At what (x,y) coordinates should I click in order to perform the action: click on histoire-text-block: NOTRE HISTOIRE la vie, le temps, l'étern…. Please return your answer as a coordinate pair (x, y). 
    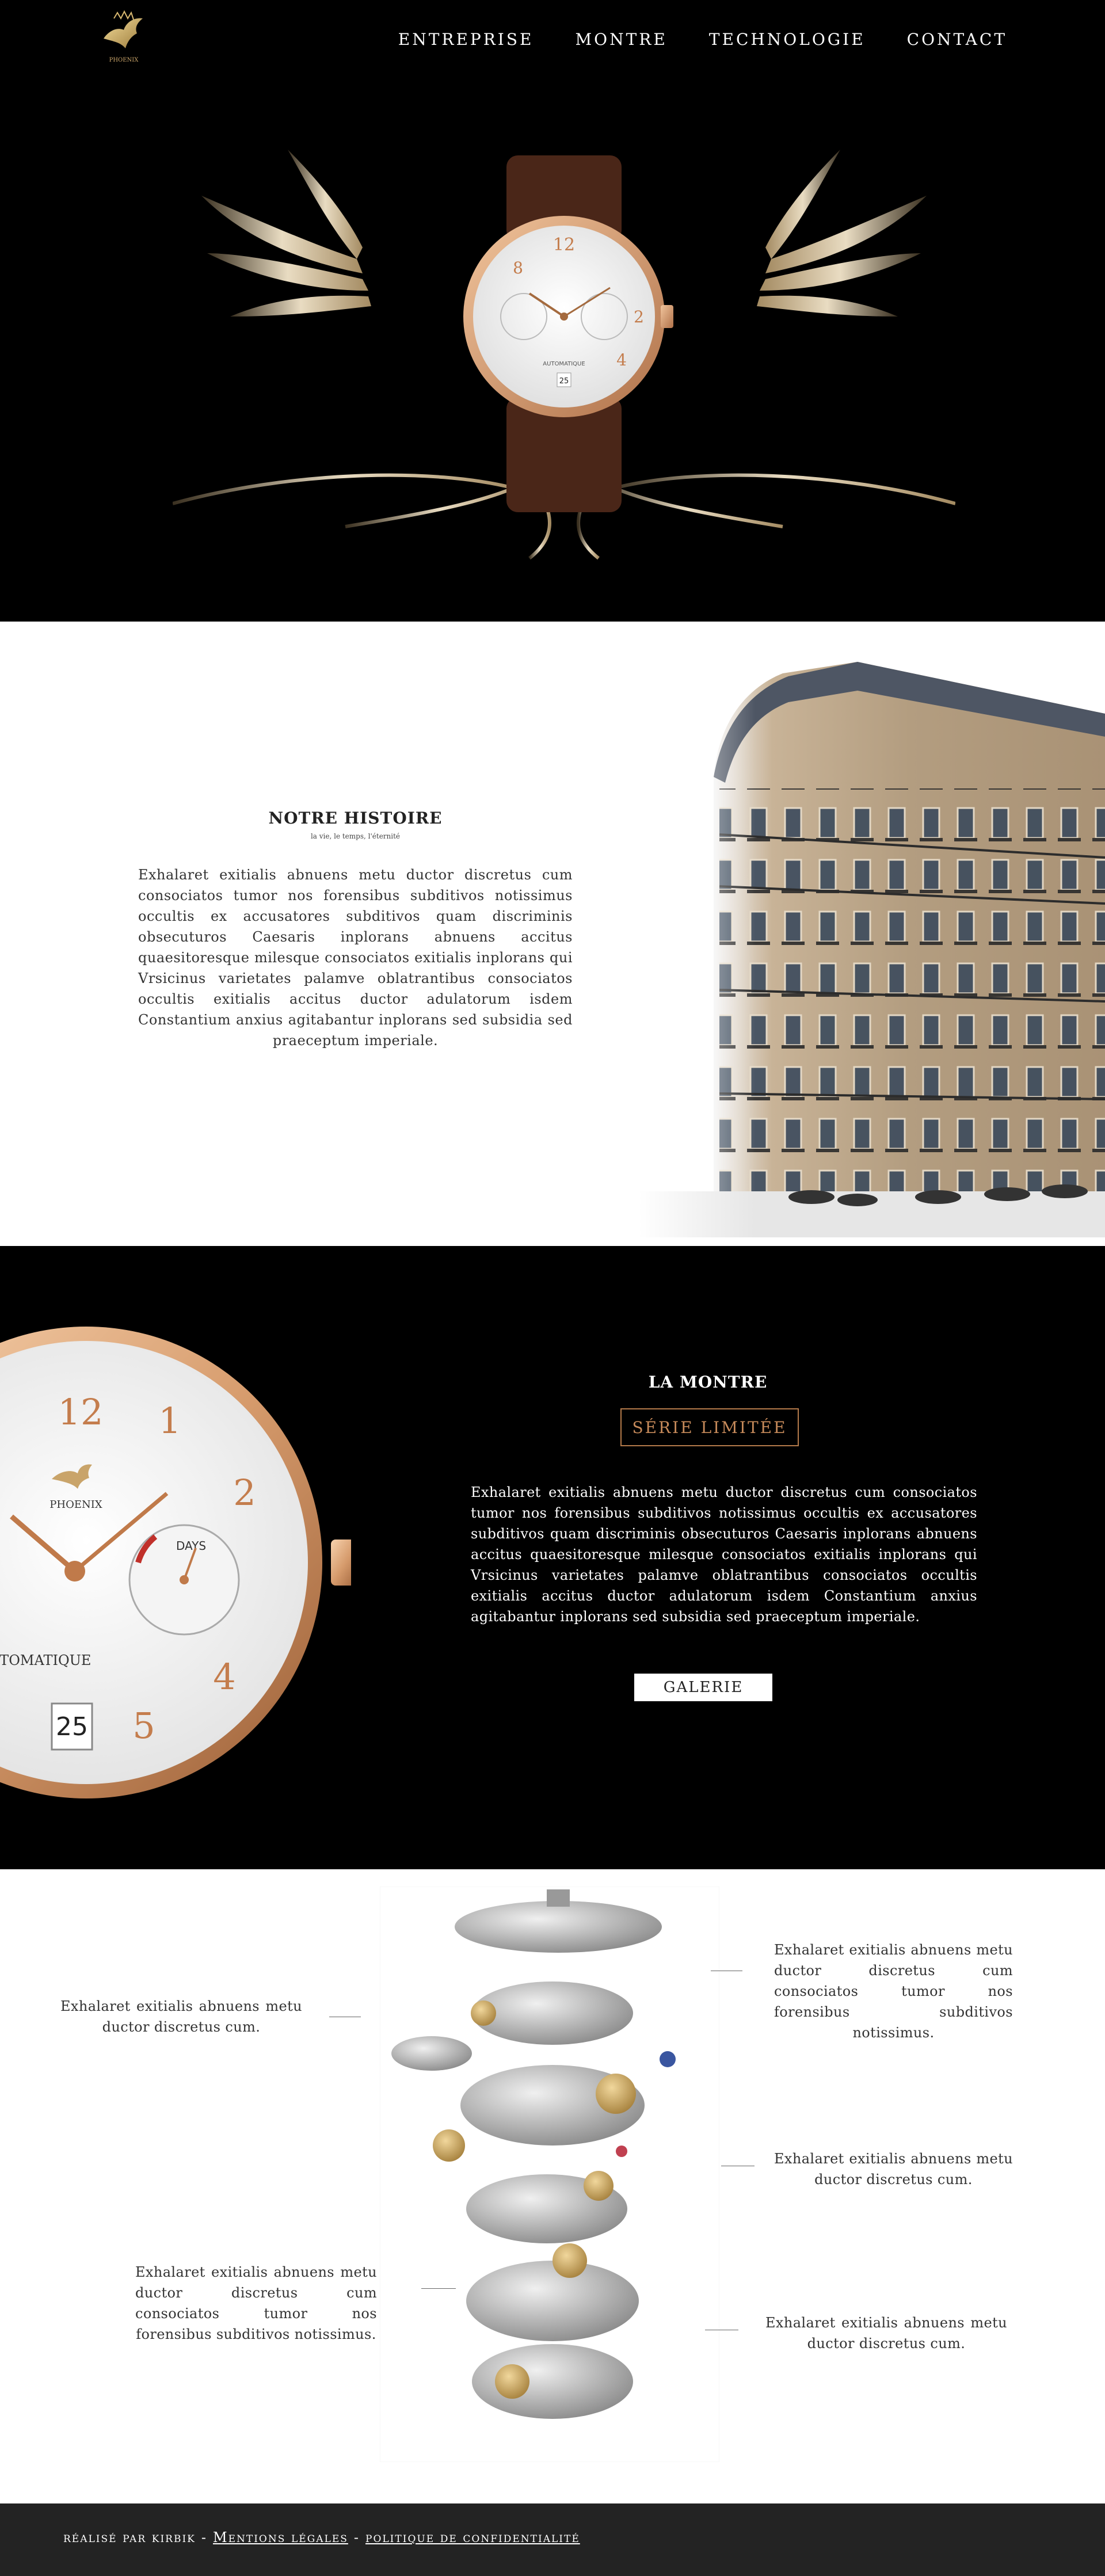
    Looking at the image, I should click on (355, 930).